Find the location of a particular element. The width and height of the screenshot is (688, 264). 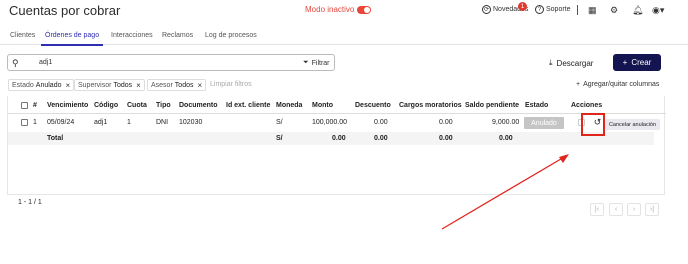

annotation-arrow is located at coordinates (505, 192).